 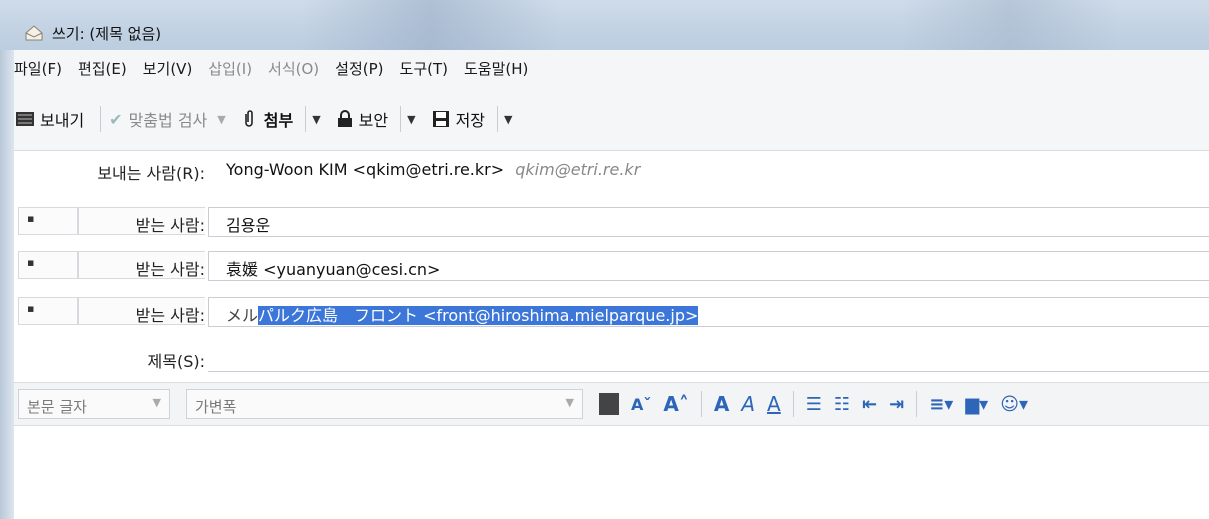 I want to click on save-button: 저장, so click(x=458, y=119).